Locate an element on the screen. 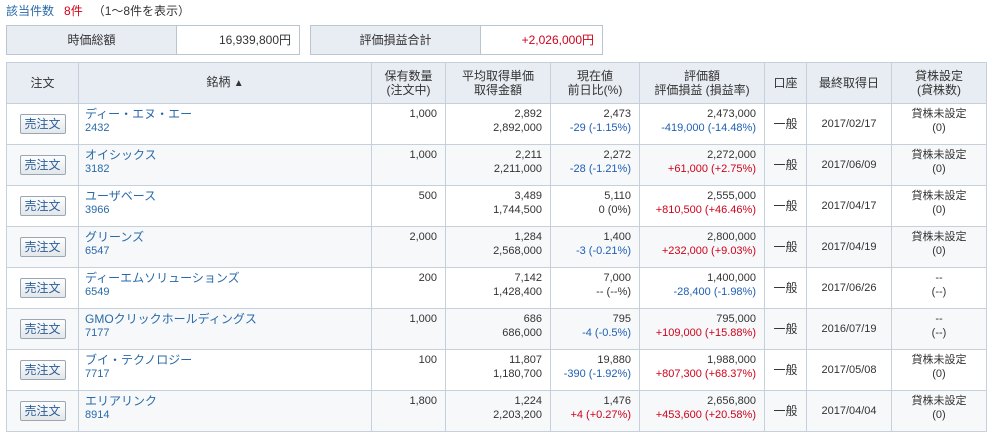 The width and height of the screenshot is (991, 438). price-cell: 5,110 0 (0%) is located at coordinates (595, 206).